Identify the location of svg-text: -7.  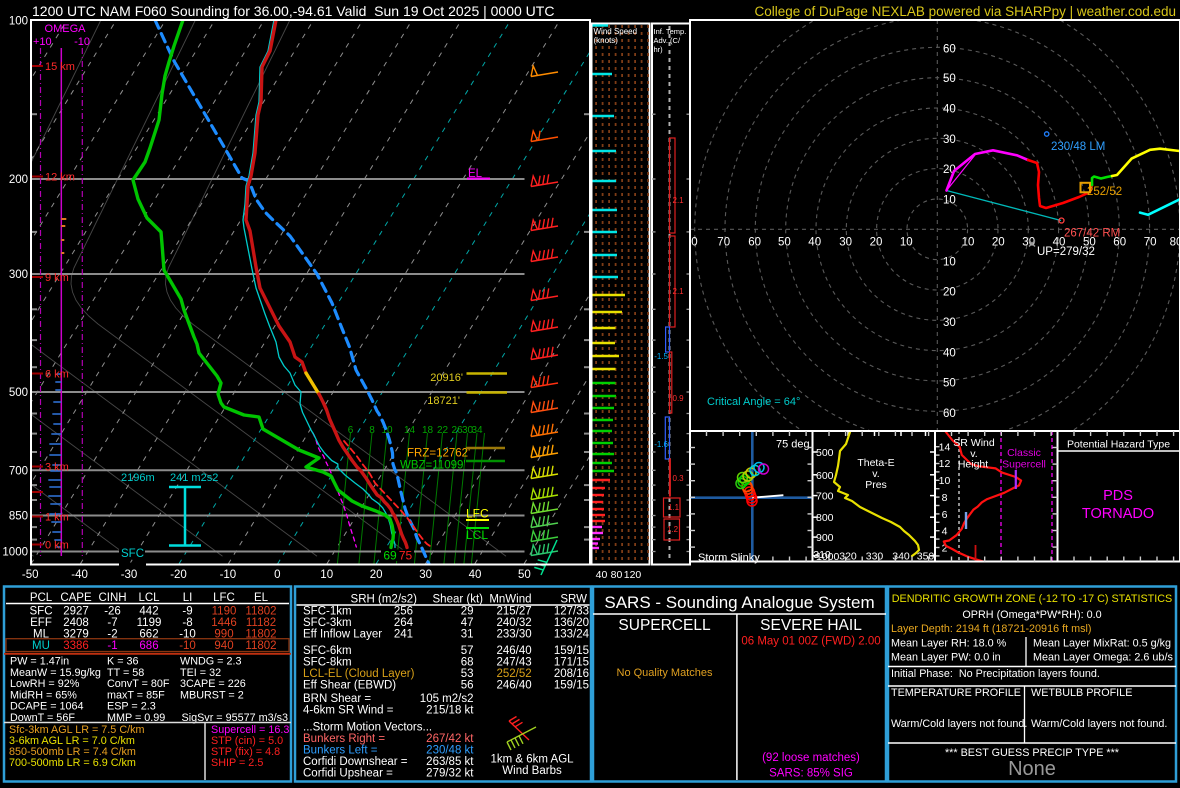
(112, 623).